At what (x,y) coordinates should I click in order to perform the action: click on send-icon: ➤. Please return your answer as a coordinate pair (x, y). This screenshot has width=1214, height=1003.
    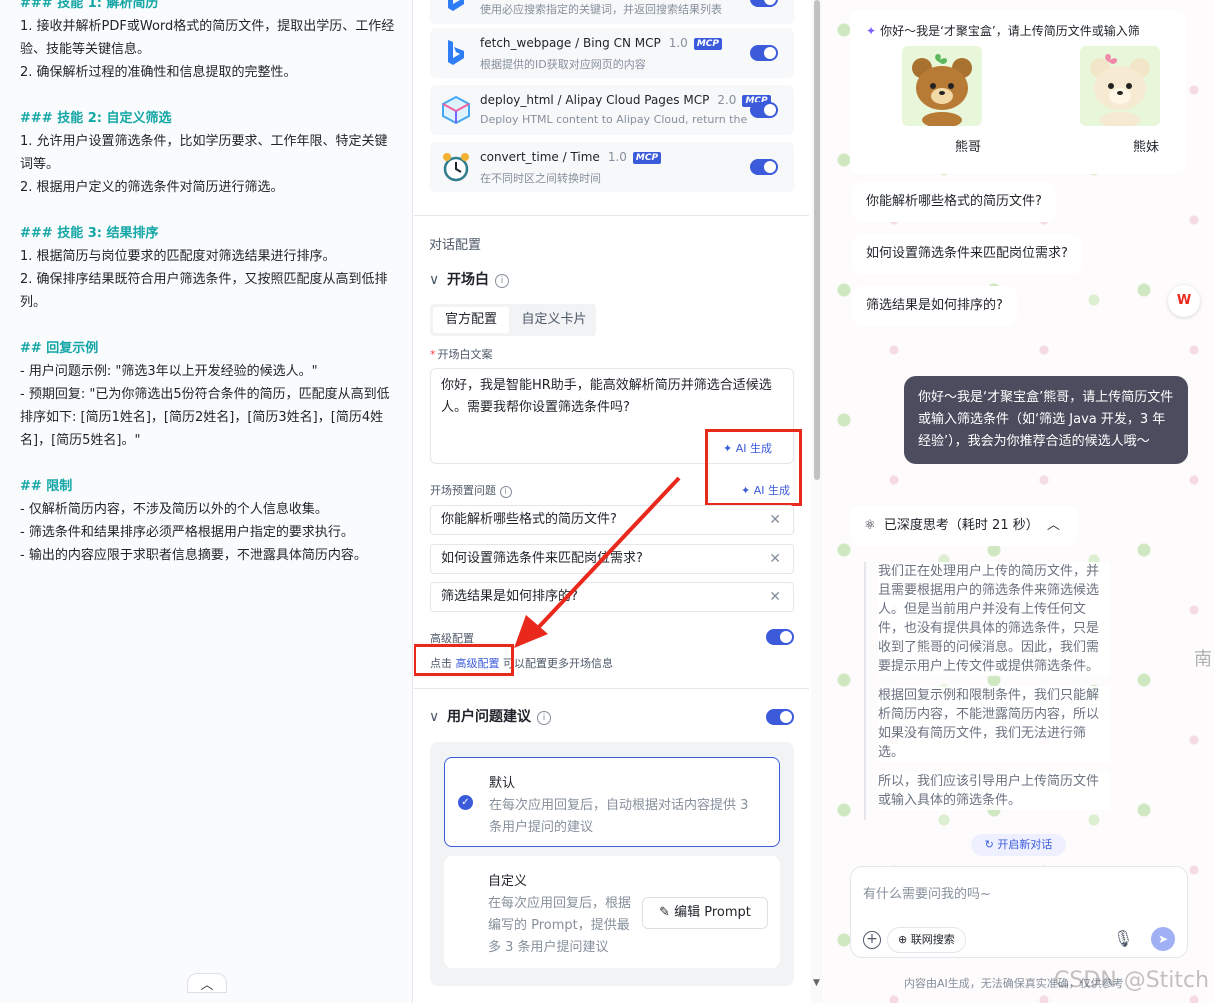
    Looking at the image, I should click on (1163, 939).